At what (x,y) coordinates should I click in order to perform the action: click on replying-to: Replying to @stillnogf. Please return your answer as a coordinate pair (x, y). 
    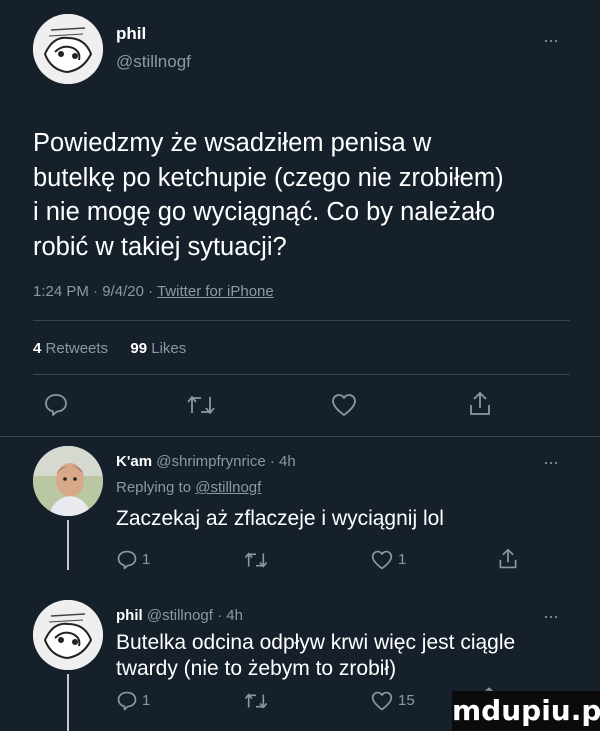
    Looking at the image, I should click on (188, 487).